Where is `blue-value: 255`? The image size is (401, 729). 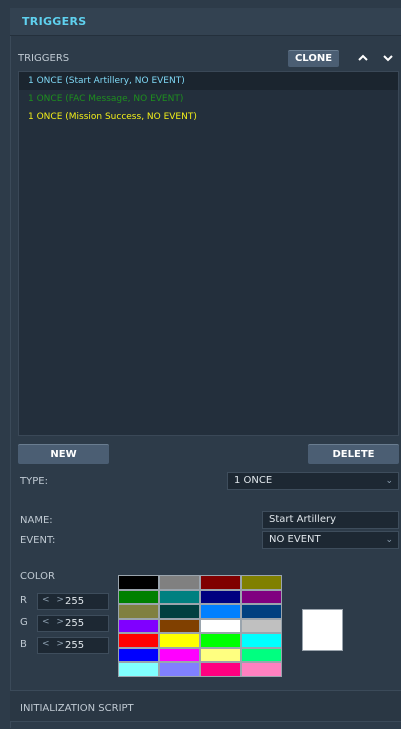
blue-value: 255 is located at coordinates (75, 645).